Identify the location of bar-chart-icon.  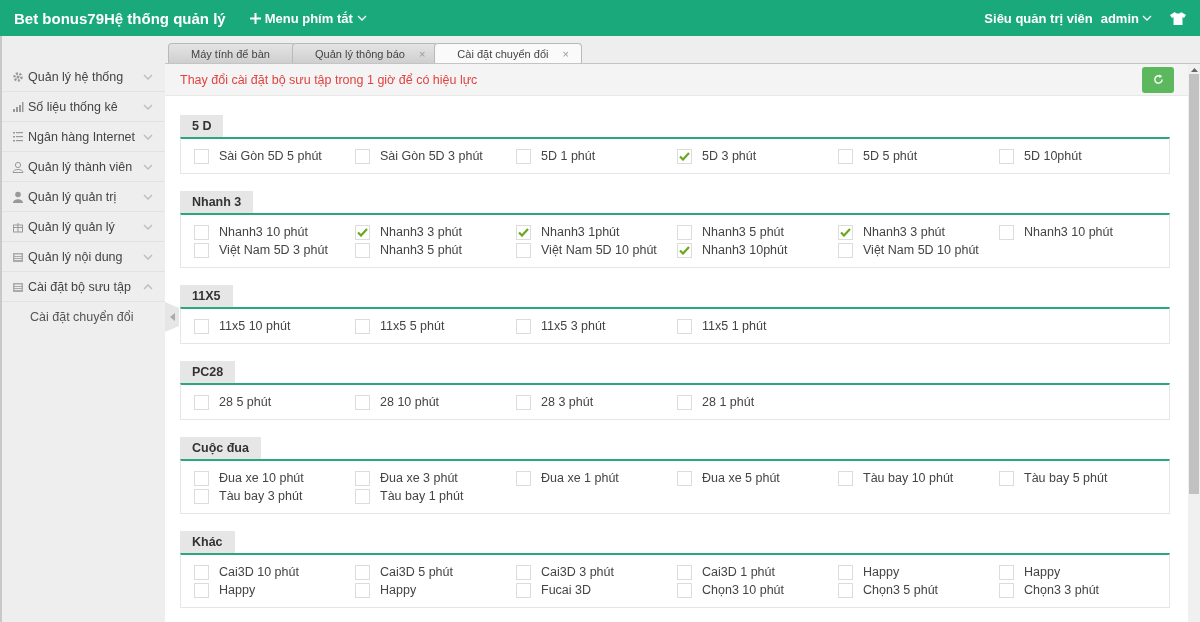
(18, 106).